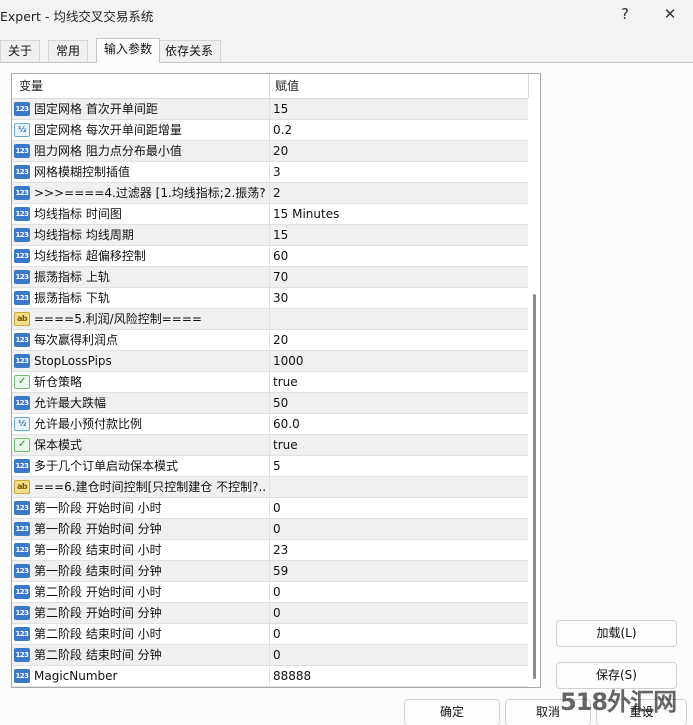  What do you see at coordinates (76, 340) in the screenshot?
I see `param-name: 每次赢得利润点` at bounding box center [76, 340].